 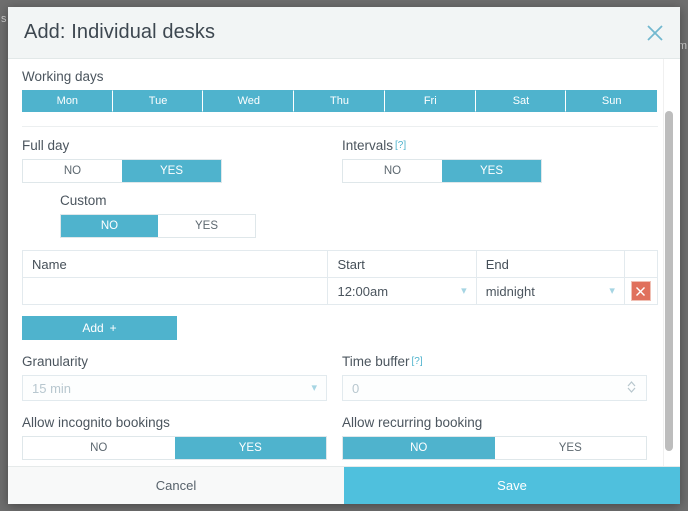 I want to click on incognito-yes-option: YES, so click(x=250, y=448).